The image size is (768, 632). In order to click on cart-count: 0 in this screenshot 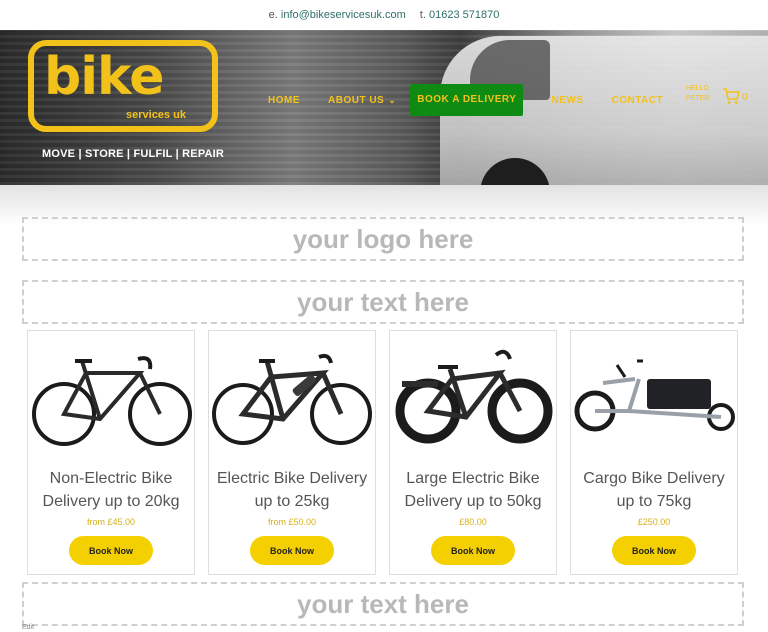, I will do `click(745, 97)`.